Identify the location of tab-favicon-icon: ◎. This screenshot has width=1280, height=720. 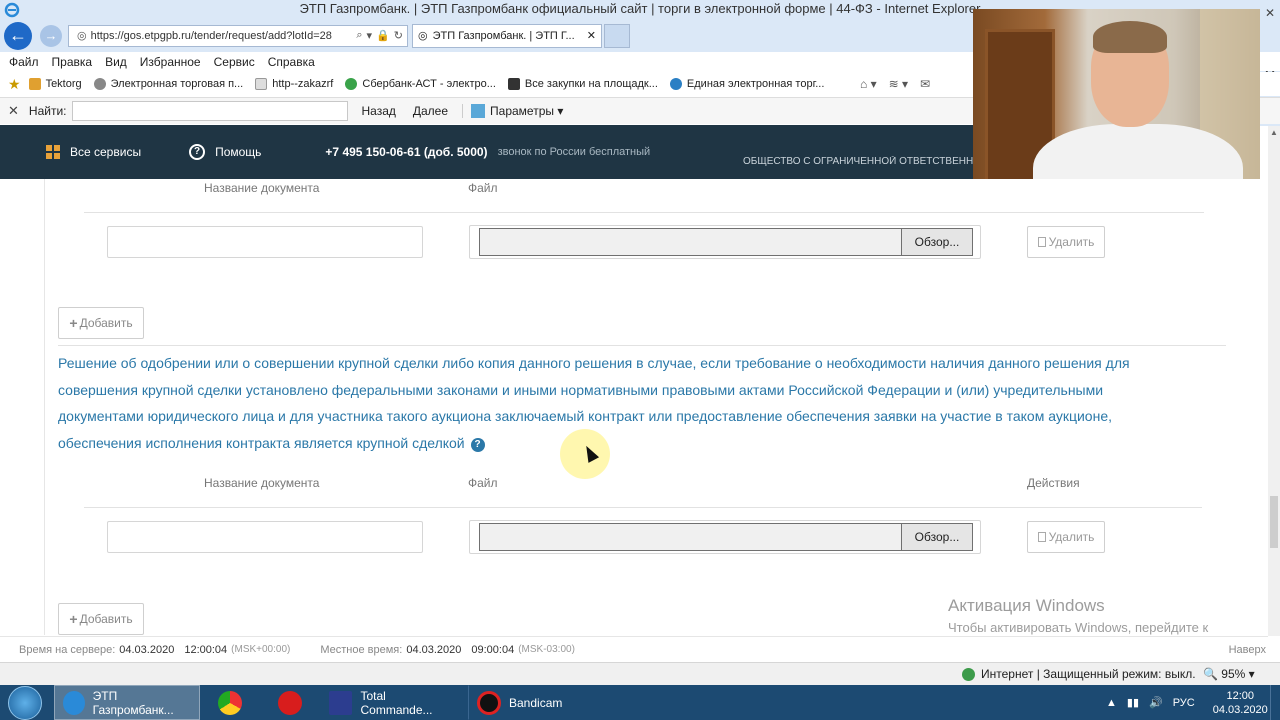
(423, 36).